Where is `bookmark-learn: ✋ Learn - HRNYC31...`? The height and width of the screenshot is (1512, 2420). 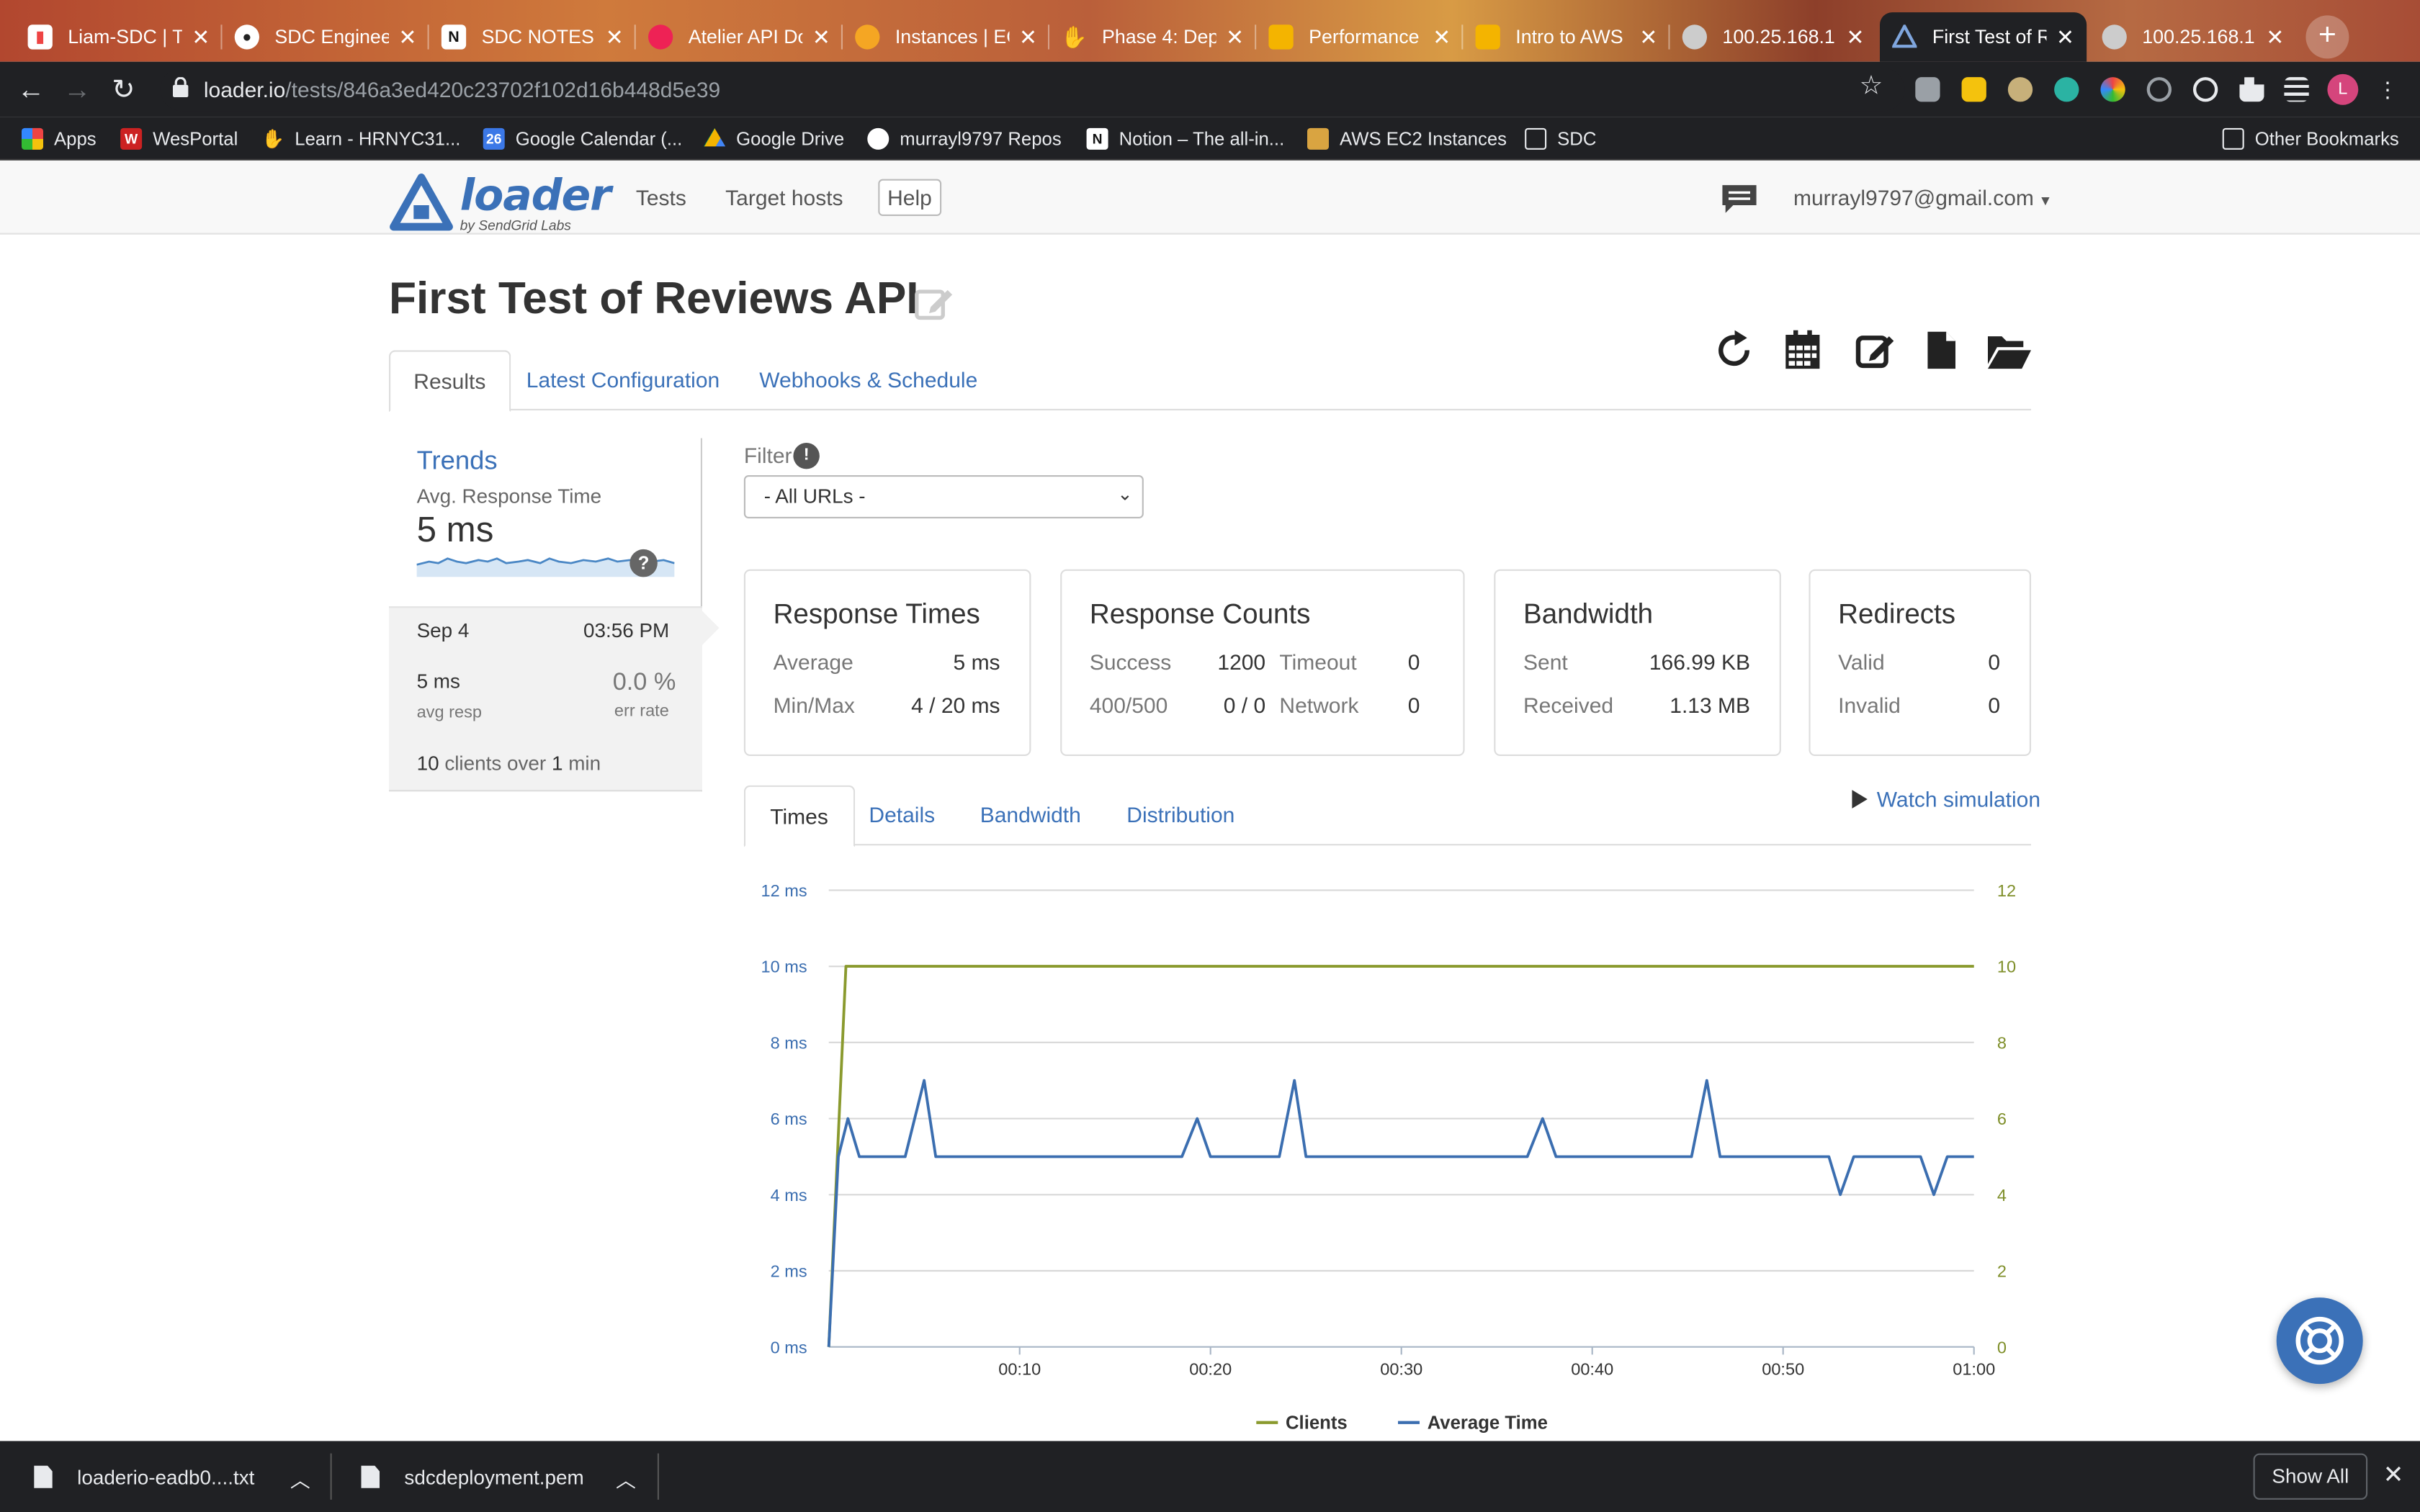 bookmark-learn: ✋ Learn - HRNYC31... is located at coordinates (360, 139).